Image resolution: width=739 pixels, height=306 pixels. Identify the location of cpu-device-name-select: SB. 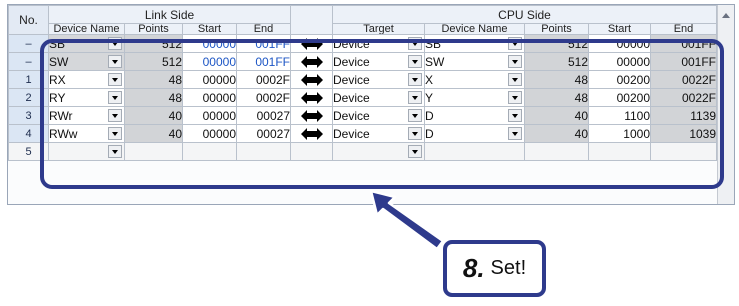
(474, 43).